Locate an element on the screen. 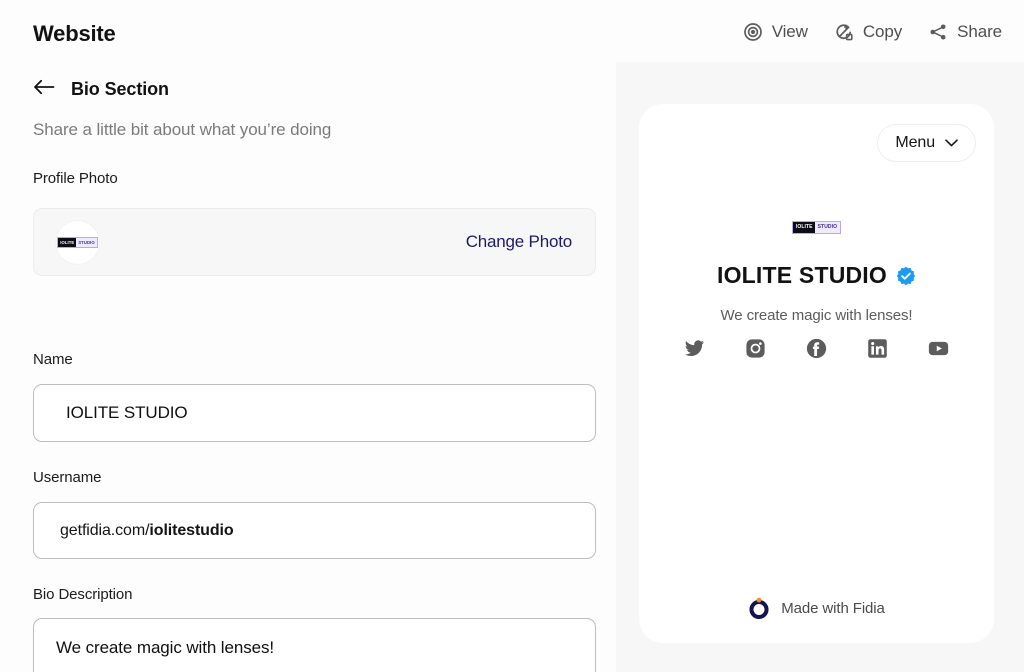  preview-display-name-row: IOLITE STUDIO is located at coordinates (816, 275).